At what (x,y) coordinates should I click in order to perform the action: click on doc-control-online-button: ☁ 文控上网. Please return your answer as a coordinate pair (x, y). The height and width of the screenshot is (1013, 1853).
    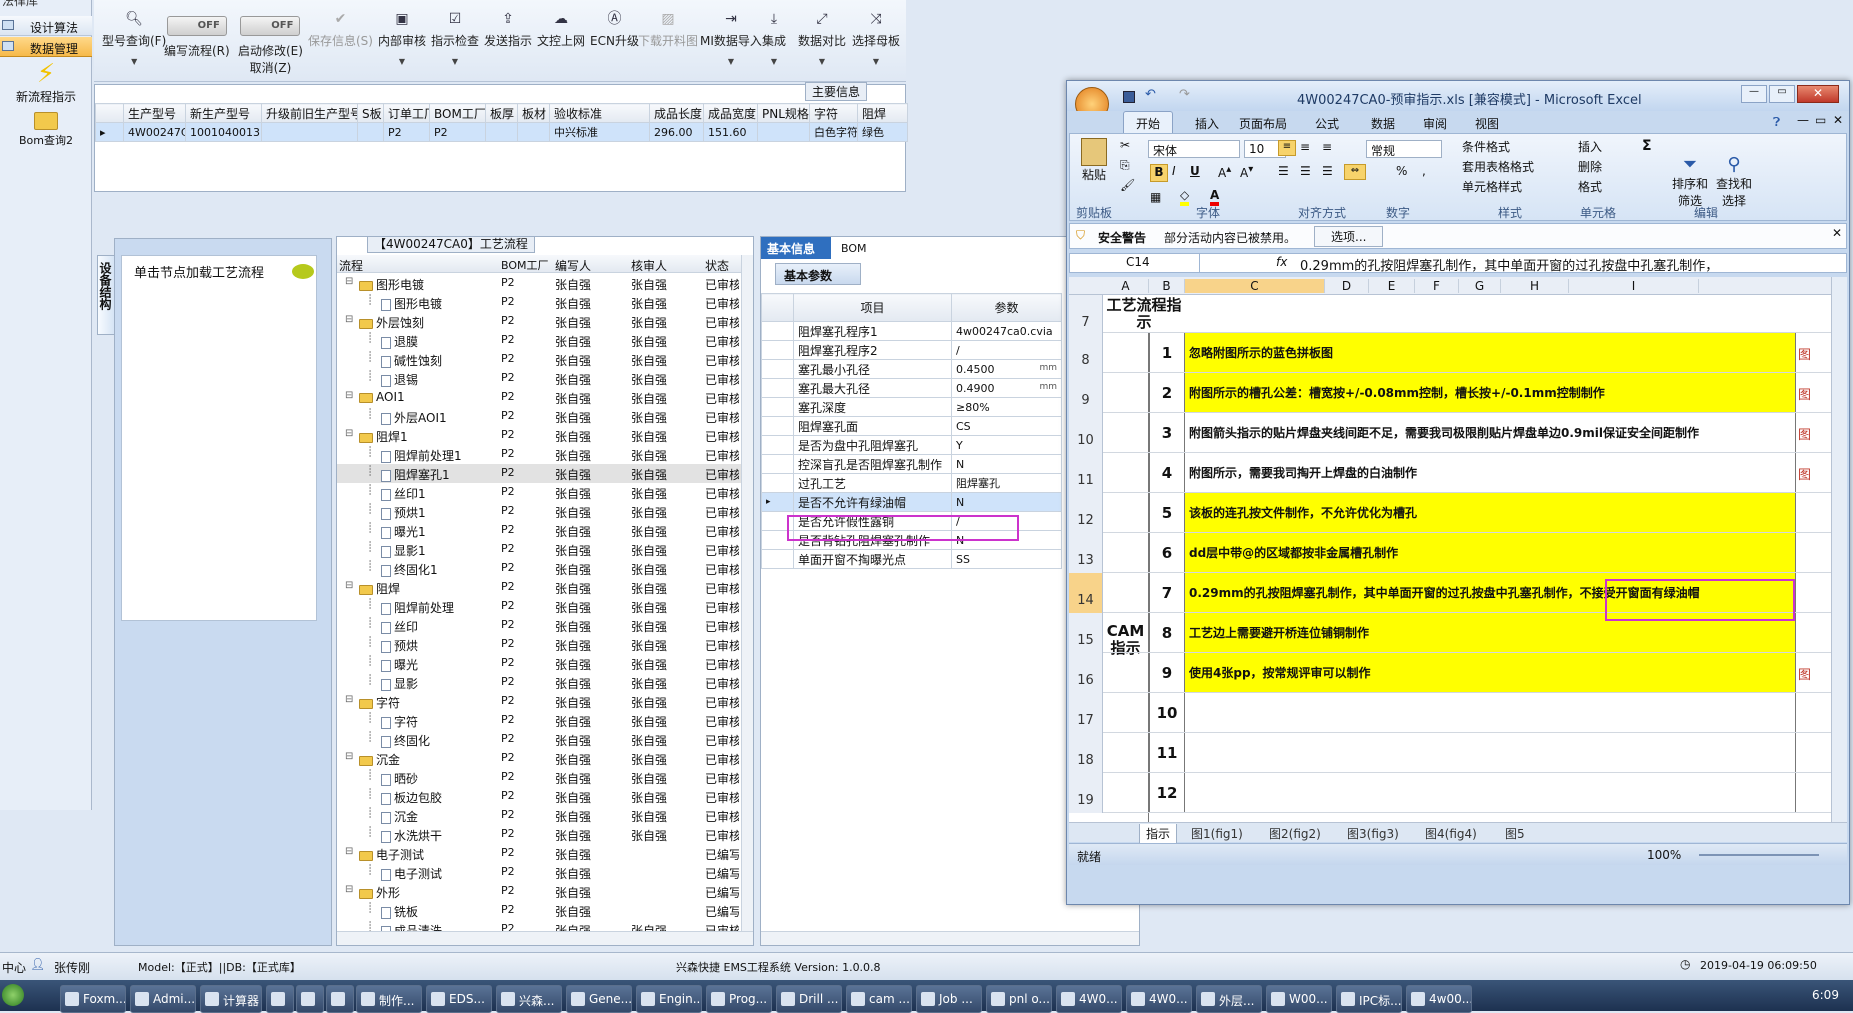
    Looking at the image, I should click on (561, 30).